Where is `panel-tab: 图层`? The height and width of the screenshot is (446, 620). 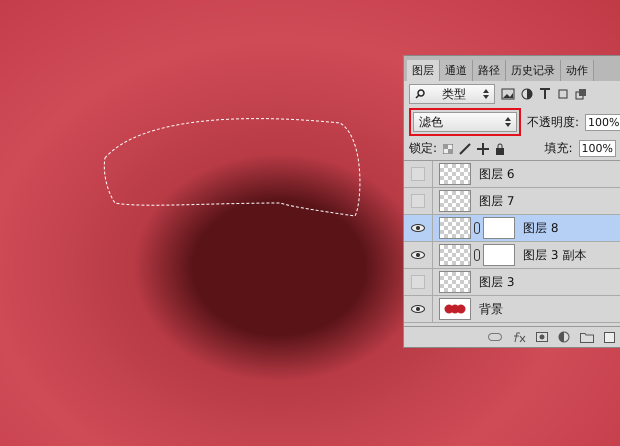 panel-tab: 图层 is located at coordinates (423, 70).